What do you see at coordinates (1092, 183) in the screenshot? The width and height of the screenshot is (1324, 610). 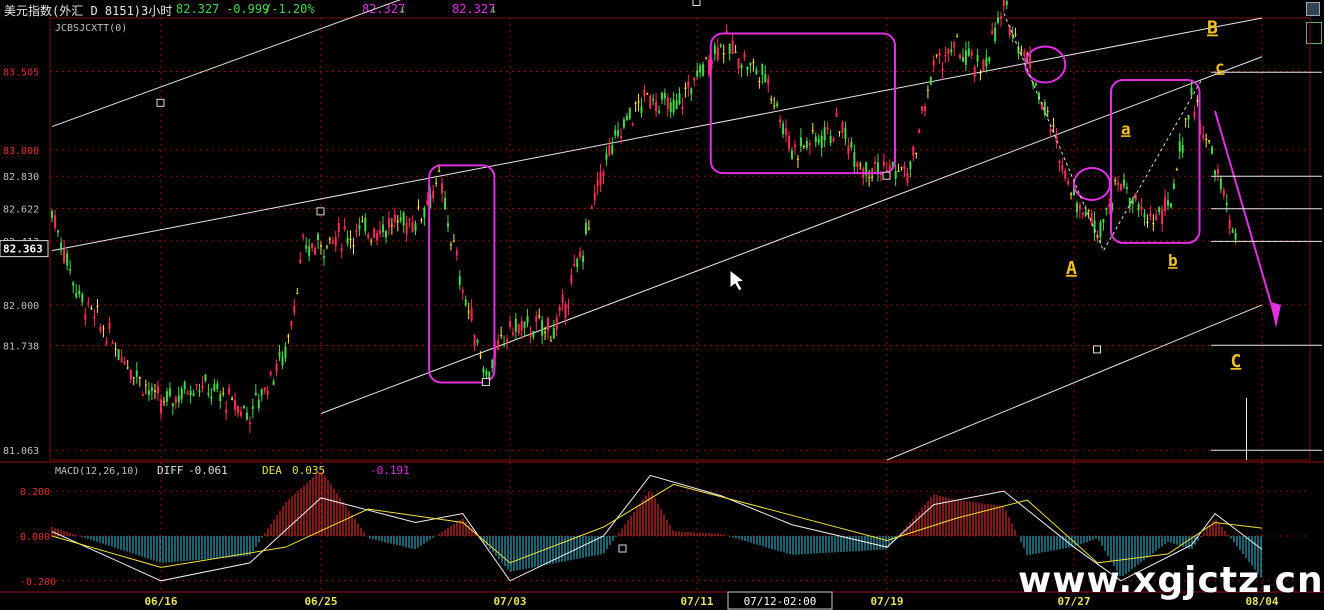 I see `highlight-circle` at bounding box center [1092, 183].